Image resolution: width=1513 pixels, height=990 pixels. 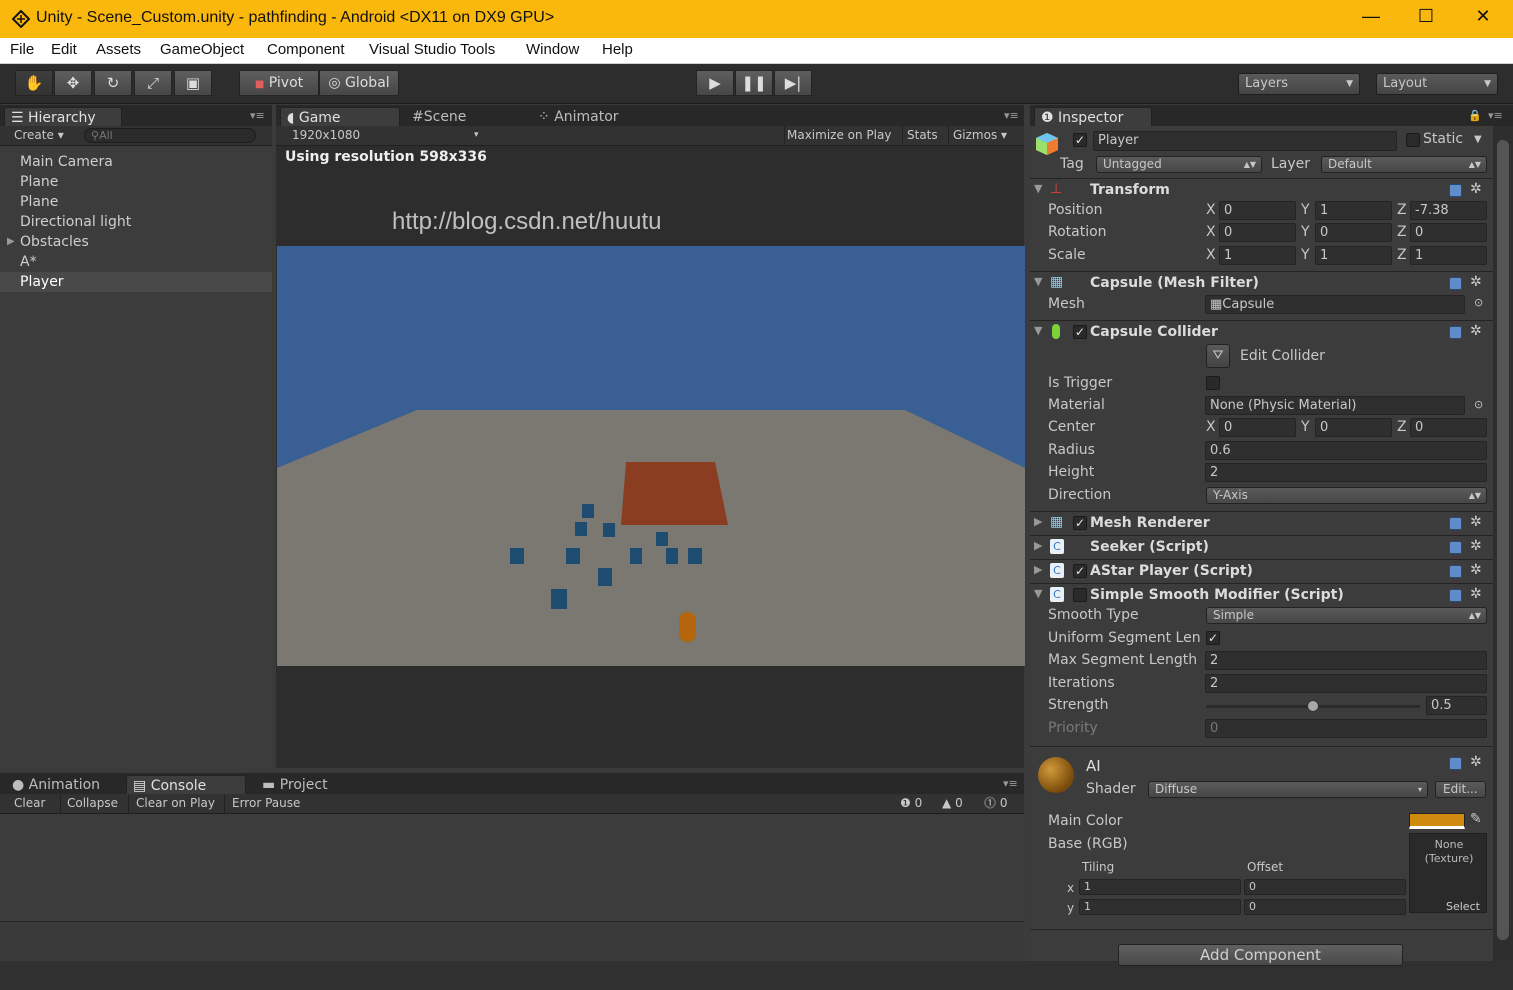 What do you see at coordinates (66, 162) in the screenshot?
I see `hierarchy-item: Main Camera` at bounding box center [66, 162].